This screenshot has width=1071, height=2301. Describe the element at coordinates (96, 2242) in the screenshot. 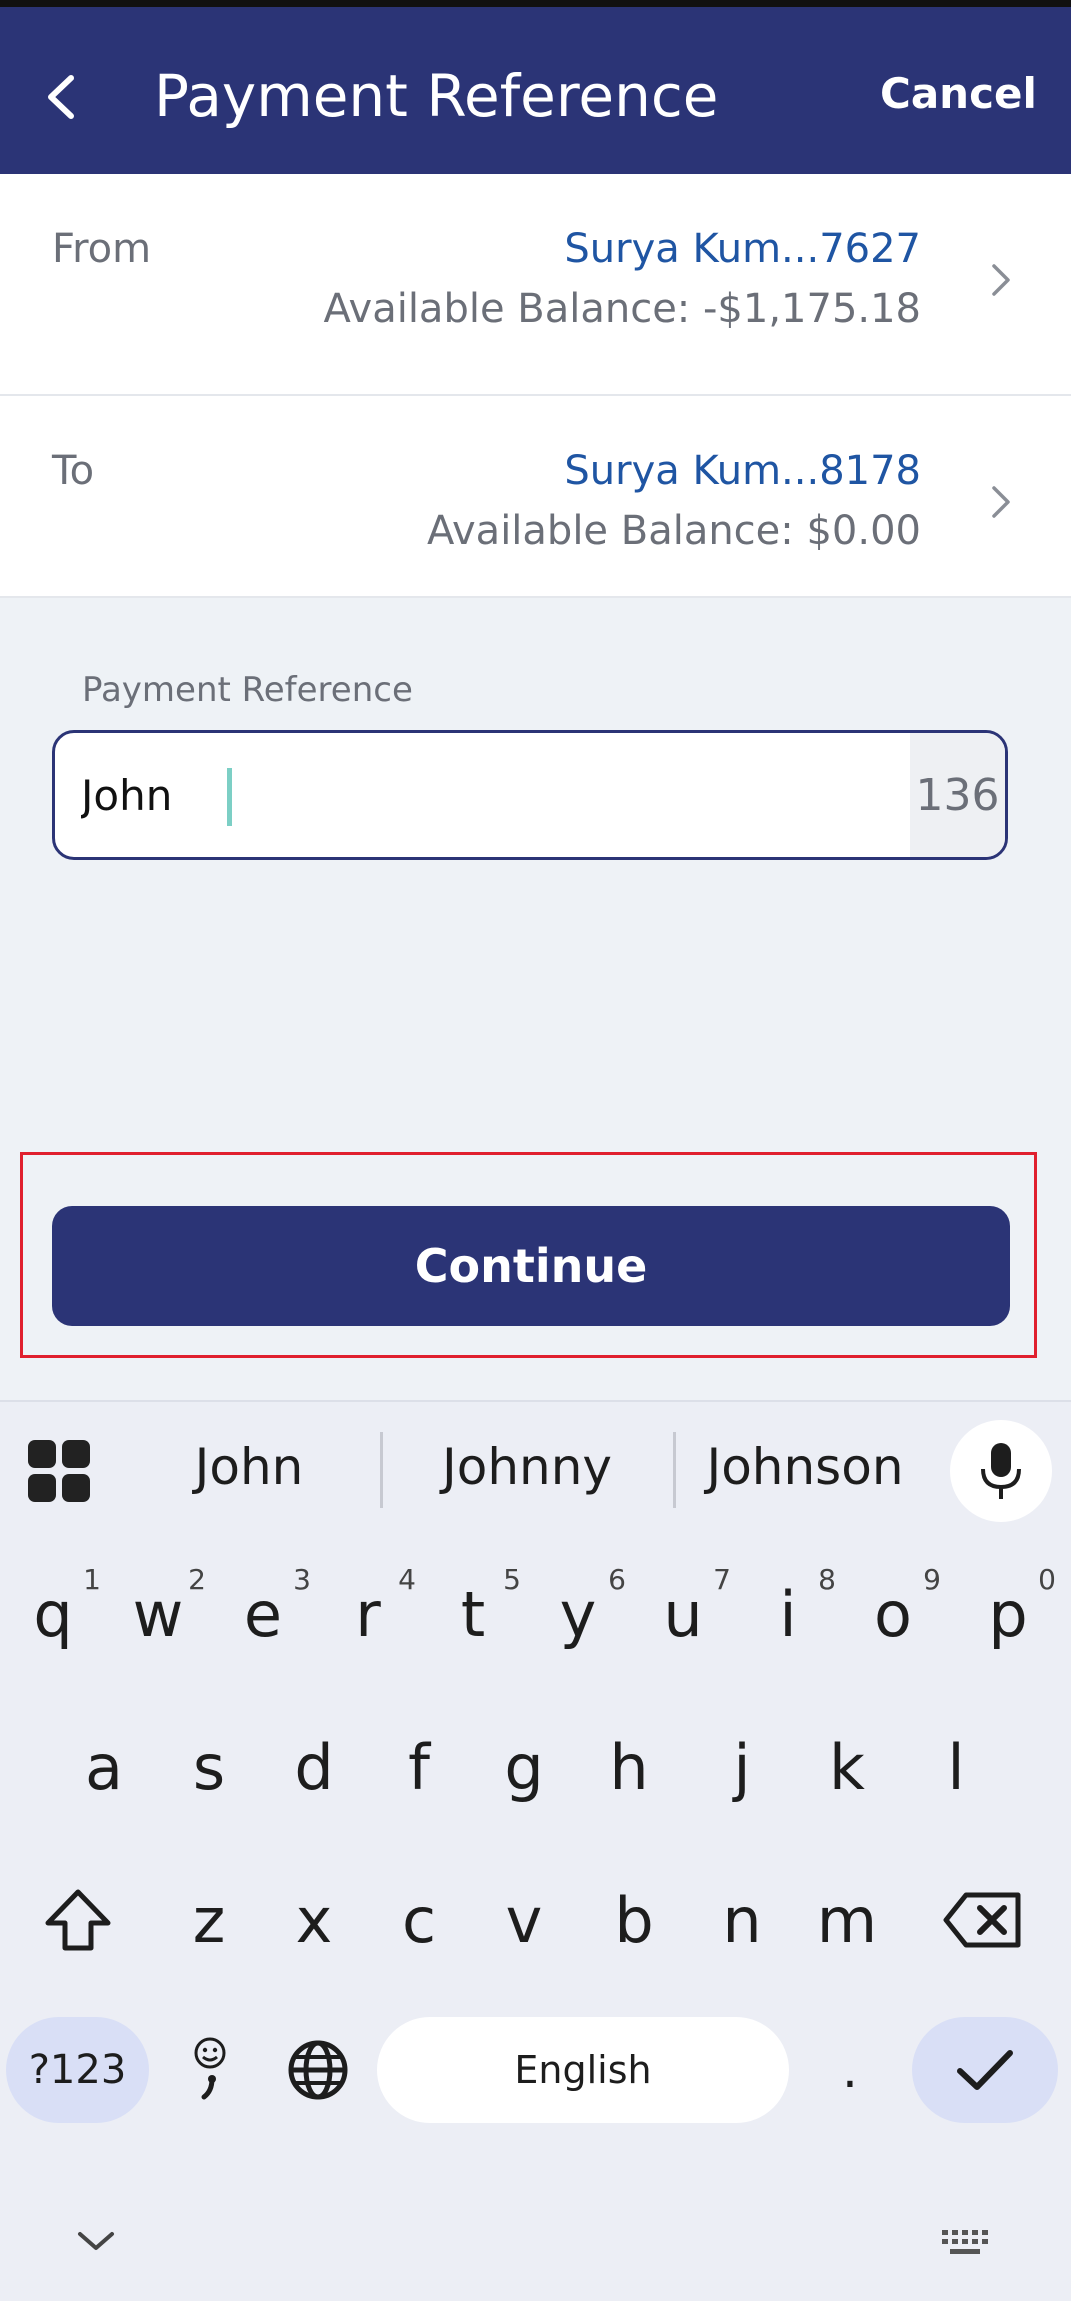

I see `chevron-down-icon` at that location.